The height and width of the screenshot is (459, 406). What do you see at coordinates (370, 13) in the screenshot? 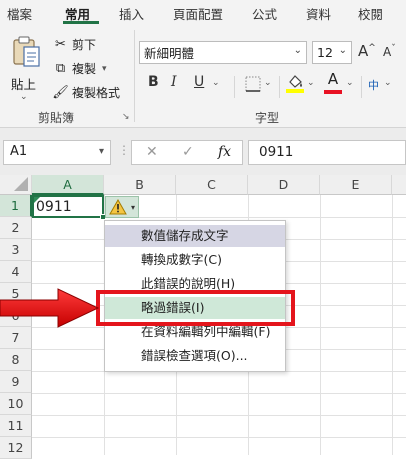
I see `tab-review: 校閱` at bounding box center [370, 13].